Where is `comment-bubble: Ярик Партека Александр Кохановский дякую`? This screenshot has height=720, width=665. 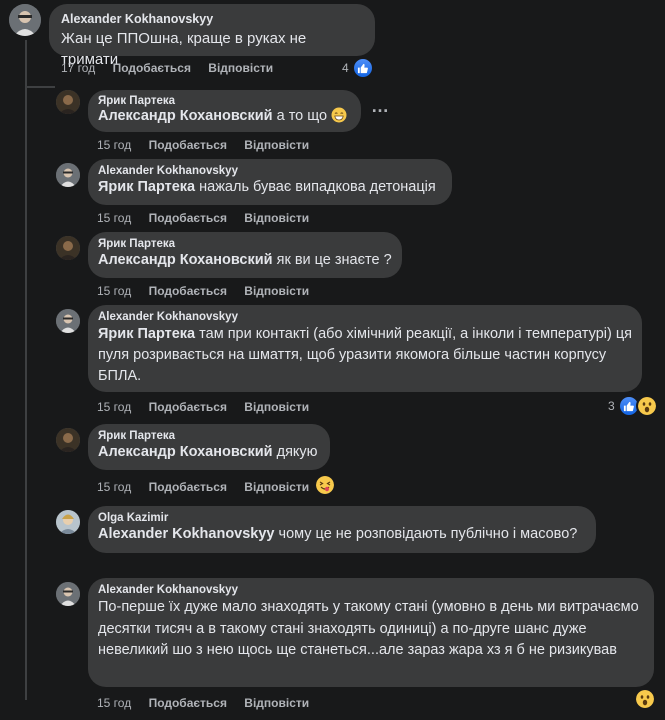
comment-bubble: Ярик Партека Александр Кохановский дякую is located at coordinates (209, 447).